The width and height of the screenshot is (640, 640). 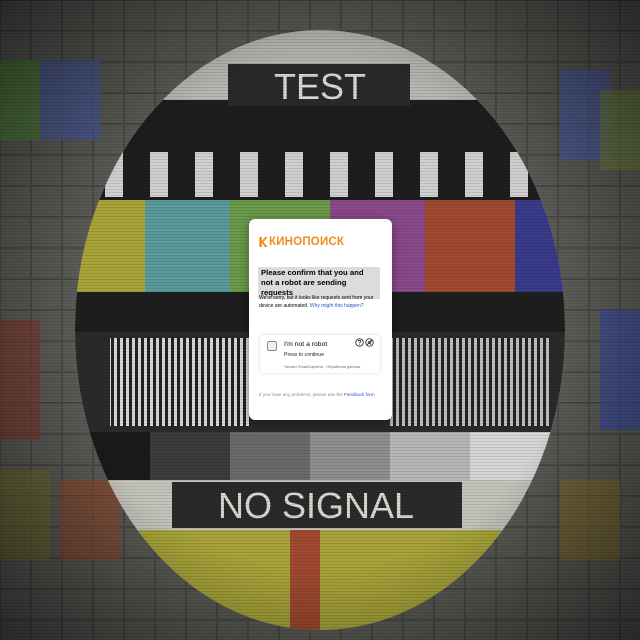 I want to click on no-signal-label: NO SIGNAL, so click(x=316, y=505).